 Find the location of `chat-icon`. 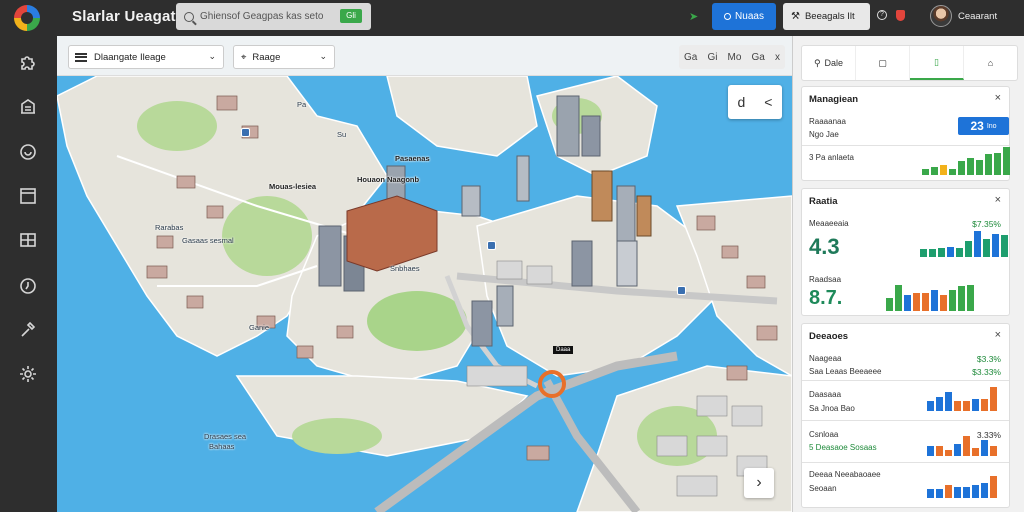

chat-icon is located at coordinates (28, 152).